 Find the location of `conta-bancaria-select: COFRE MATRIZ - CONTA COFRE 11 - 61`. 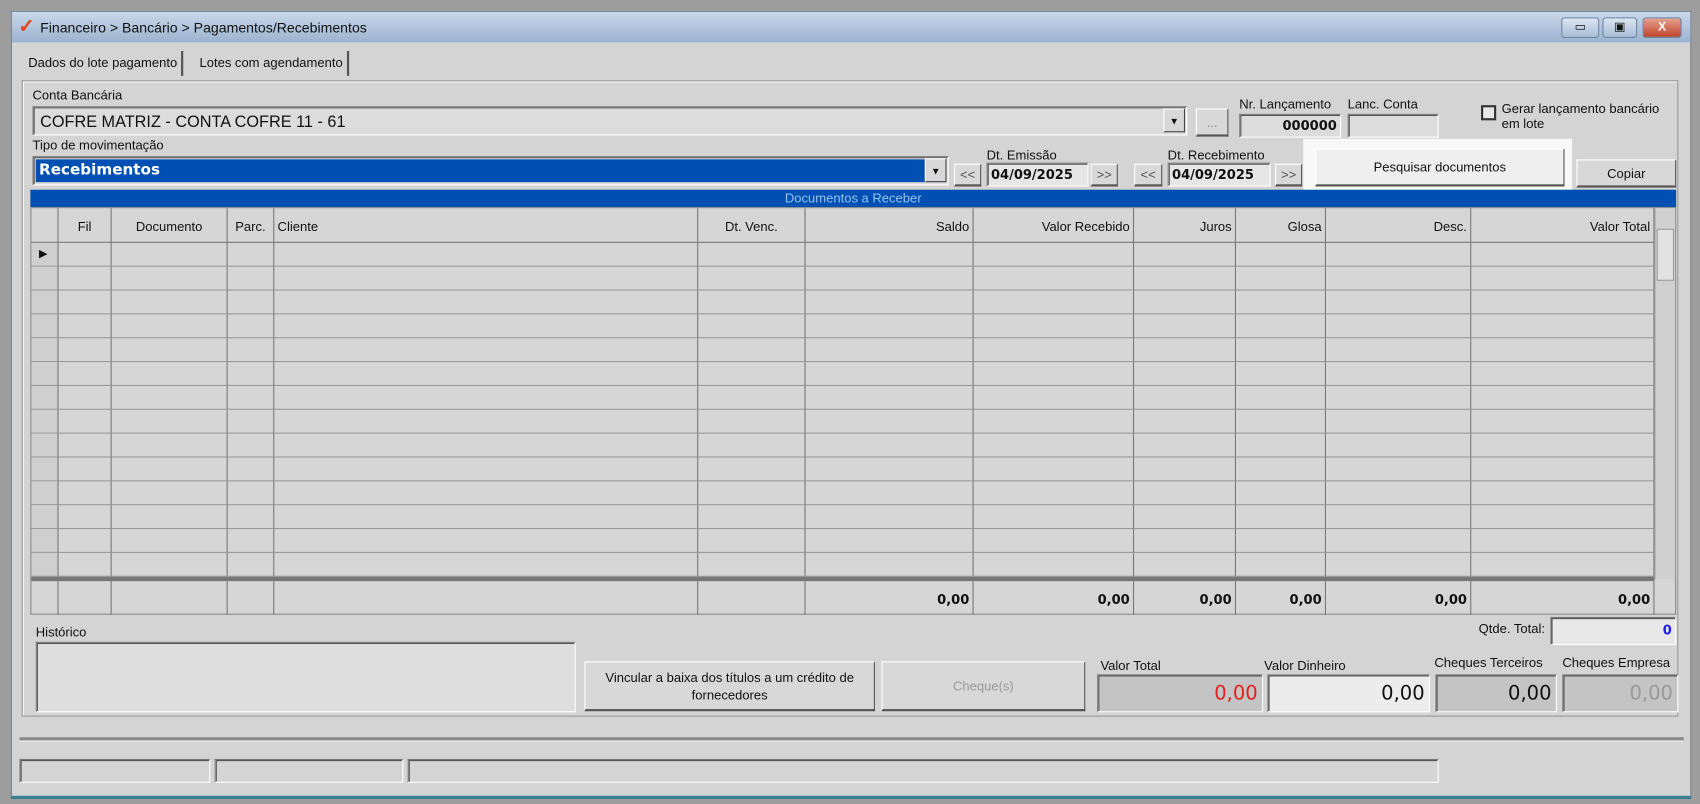

conta-bancaria-select: COFRE MATRIZ - CONTA COFRE 11 - 61 is located at coordinates (610, 121).